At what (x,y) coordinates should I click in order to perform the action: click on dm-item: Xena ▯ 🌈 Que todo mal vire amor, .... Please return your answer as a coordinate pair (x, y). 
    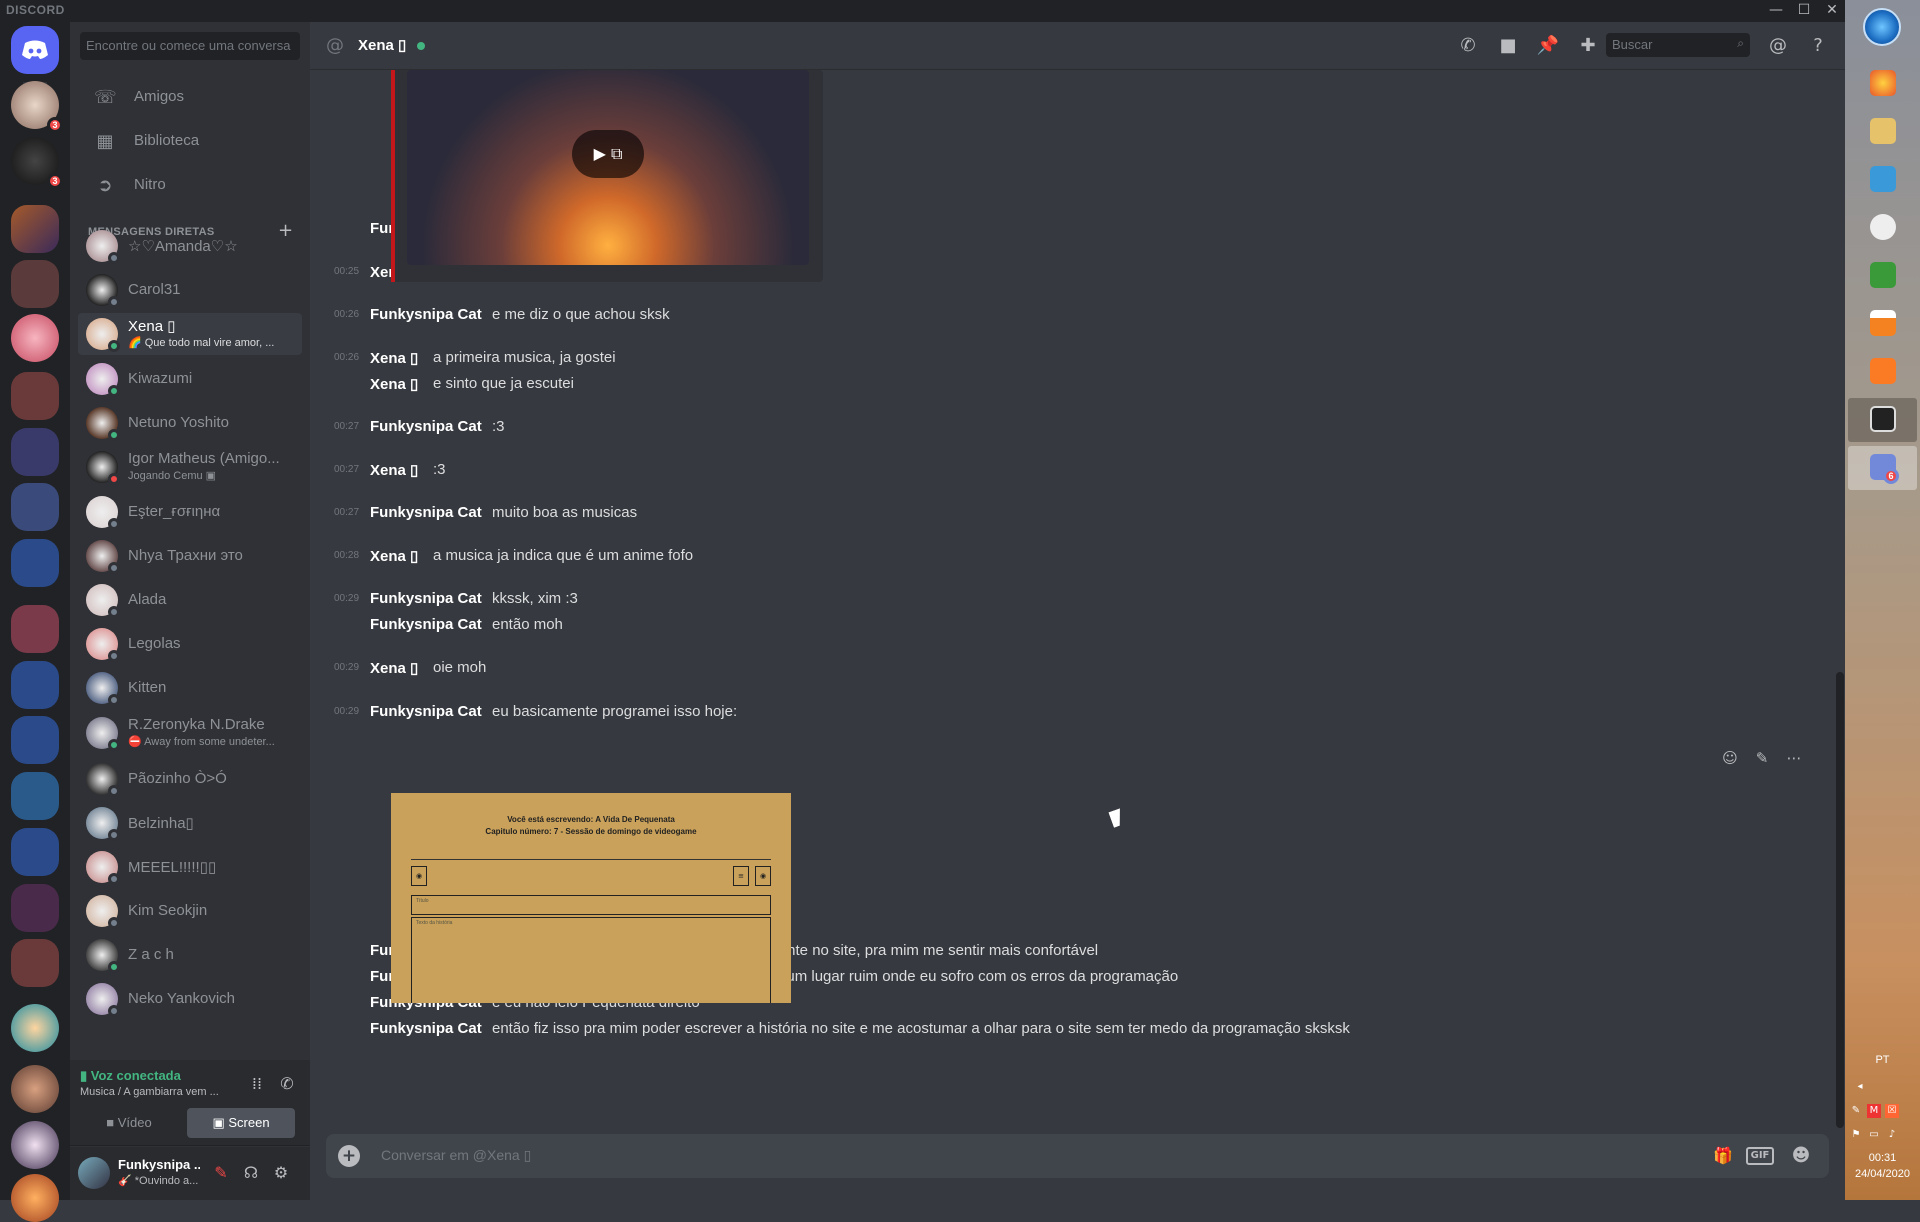
    Looking at the image, I should click on (190, 334).